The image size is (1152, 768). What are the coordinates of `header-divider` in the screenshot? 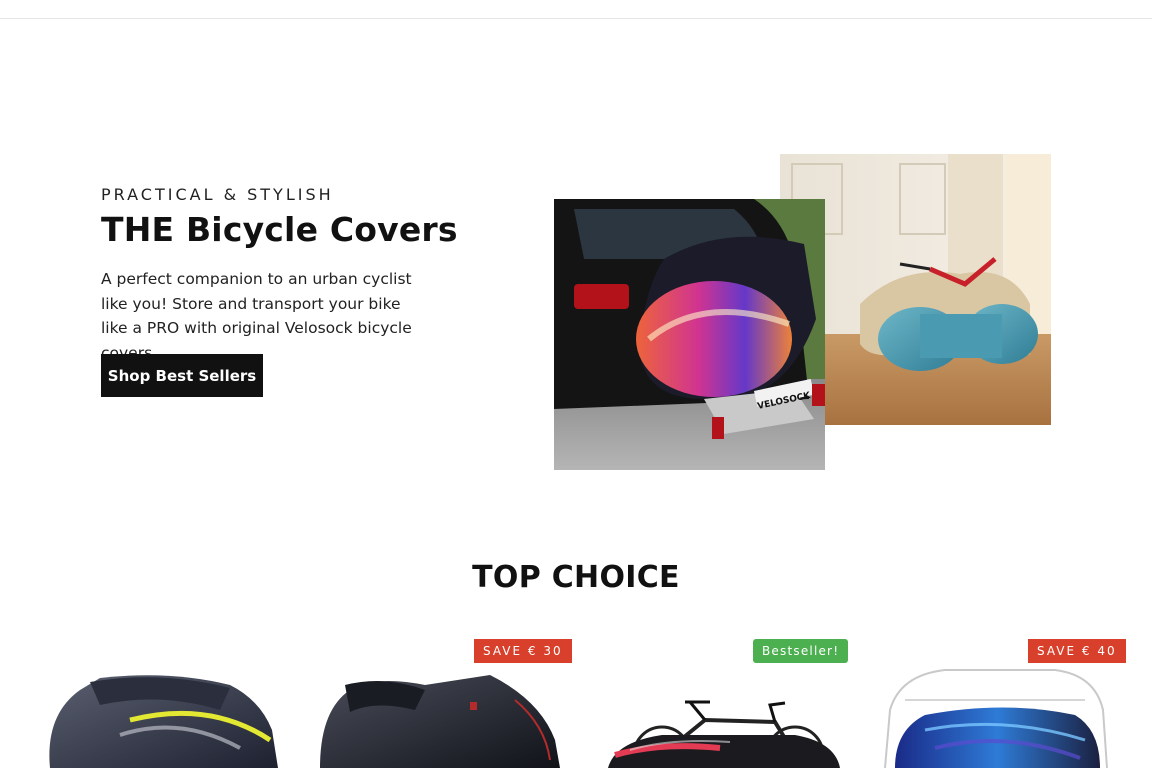 It's located at (576, 18).